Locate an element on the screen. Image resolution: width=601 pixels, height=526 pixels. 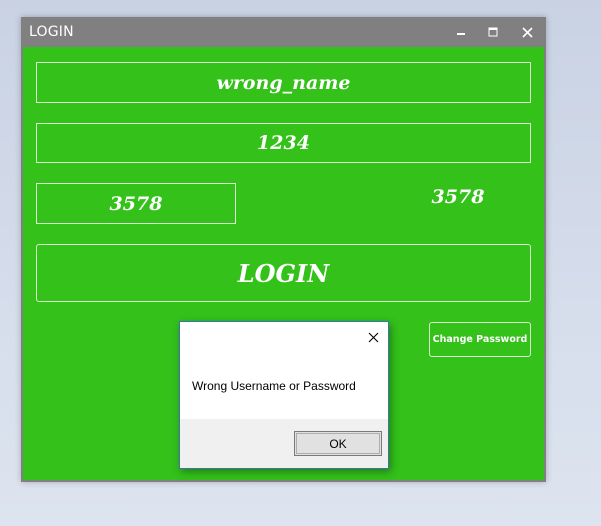
error-dialog: Wrong Username or Password OK is located at coordinates (284, 395).